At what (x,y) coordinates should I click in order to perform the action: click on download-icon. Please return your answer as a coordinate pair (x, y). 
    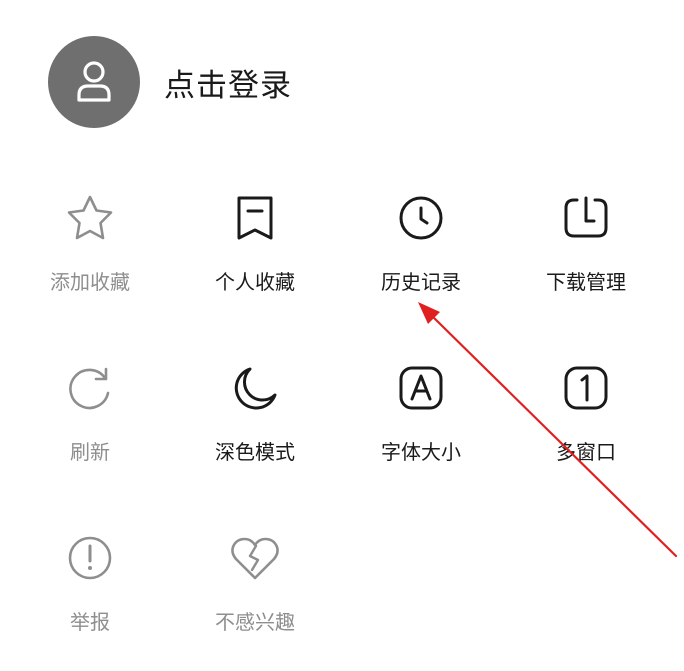
    Looking at the image, I should click on (586, 218).